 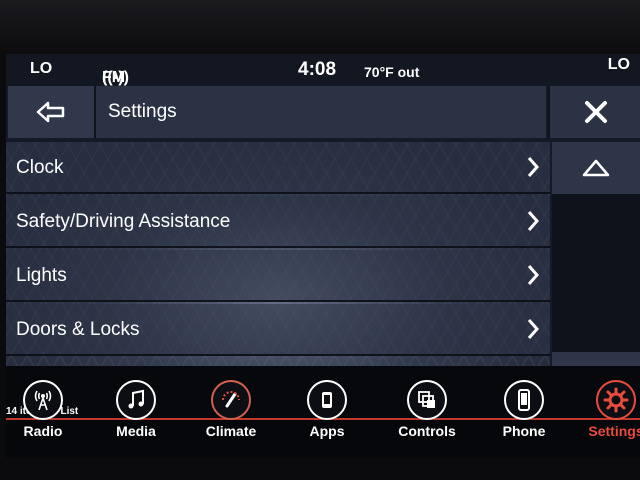 I want to click on status-bar: LO ((•))FM 96.1 4:08 70°F out LO, so click(x=323, y=79).